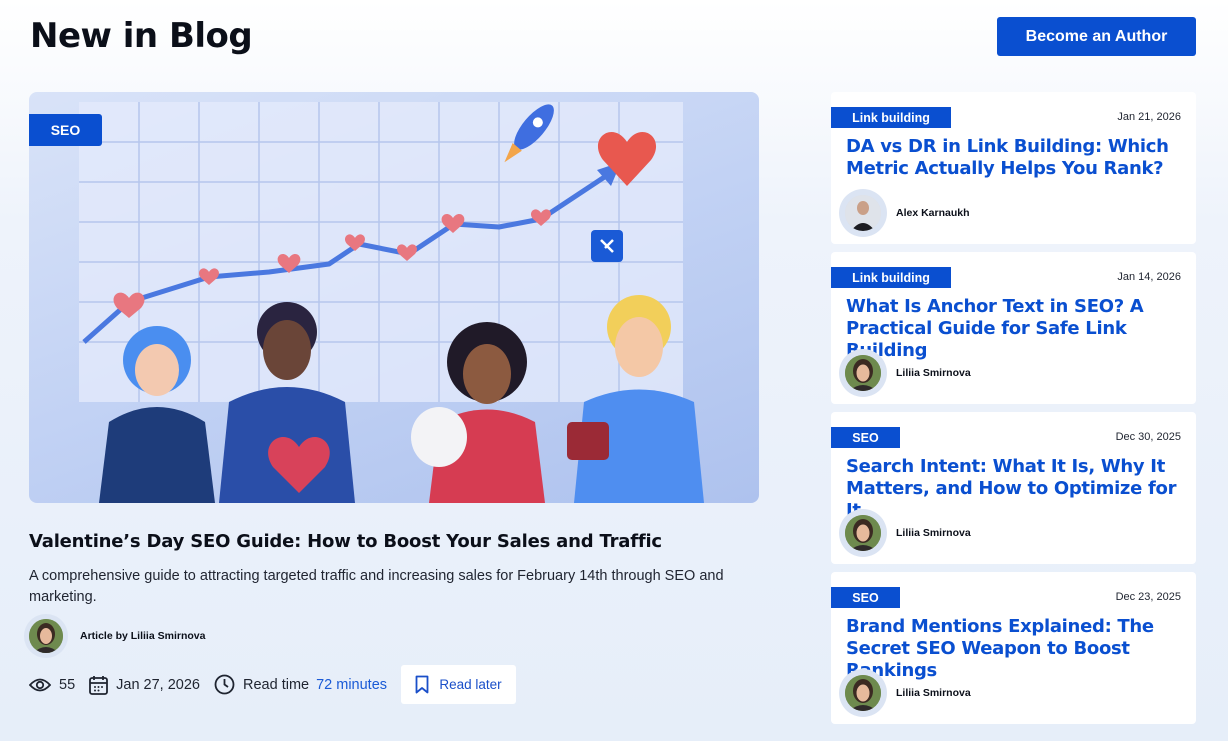 The width and height of the screenshot is (1228, 741). What do you see at coordinates (470, 684) in the screenshot?
I see `read-later-label: Read later` at bounding box center [470, 684].